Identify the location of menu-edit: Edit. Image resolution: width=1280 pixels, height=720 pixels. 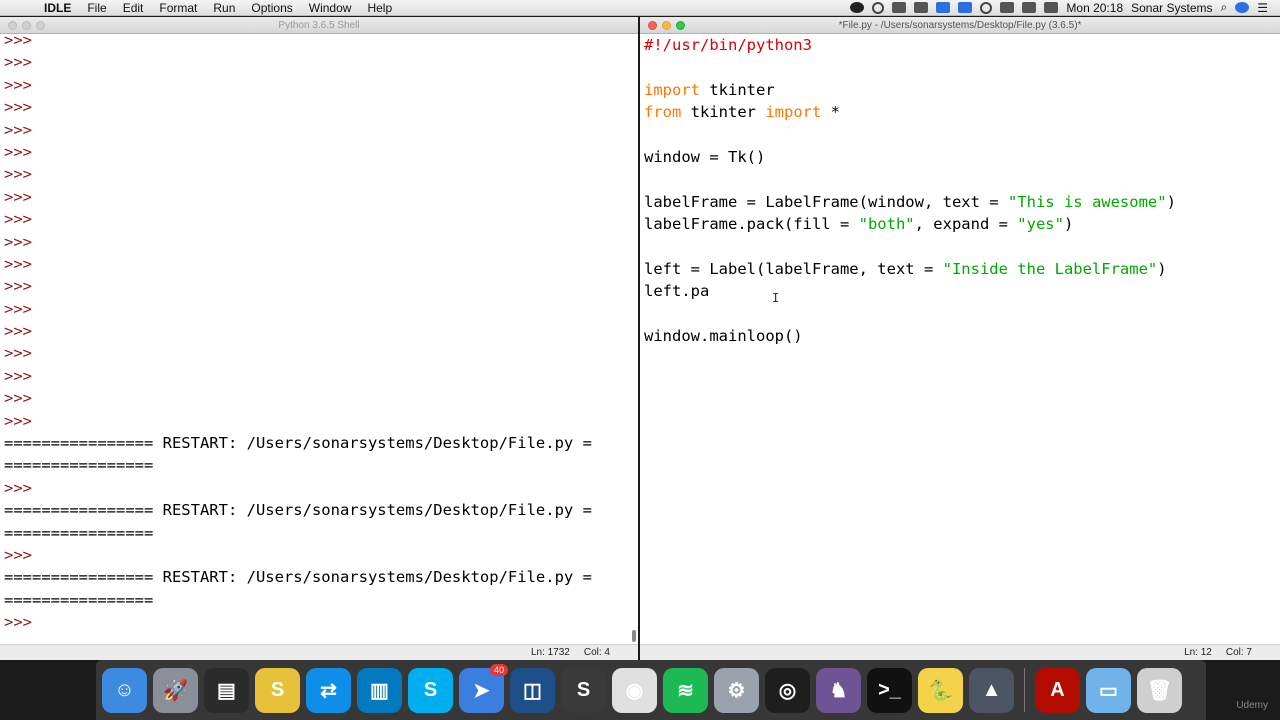
(133, 8).